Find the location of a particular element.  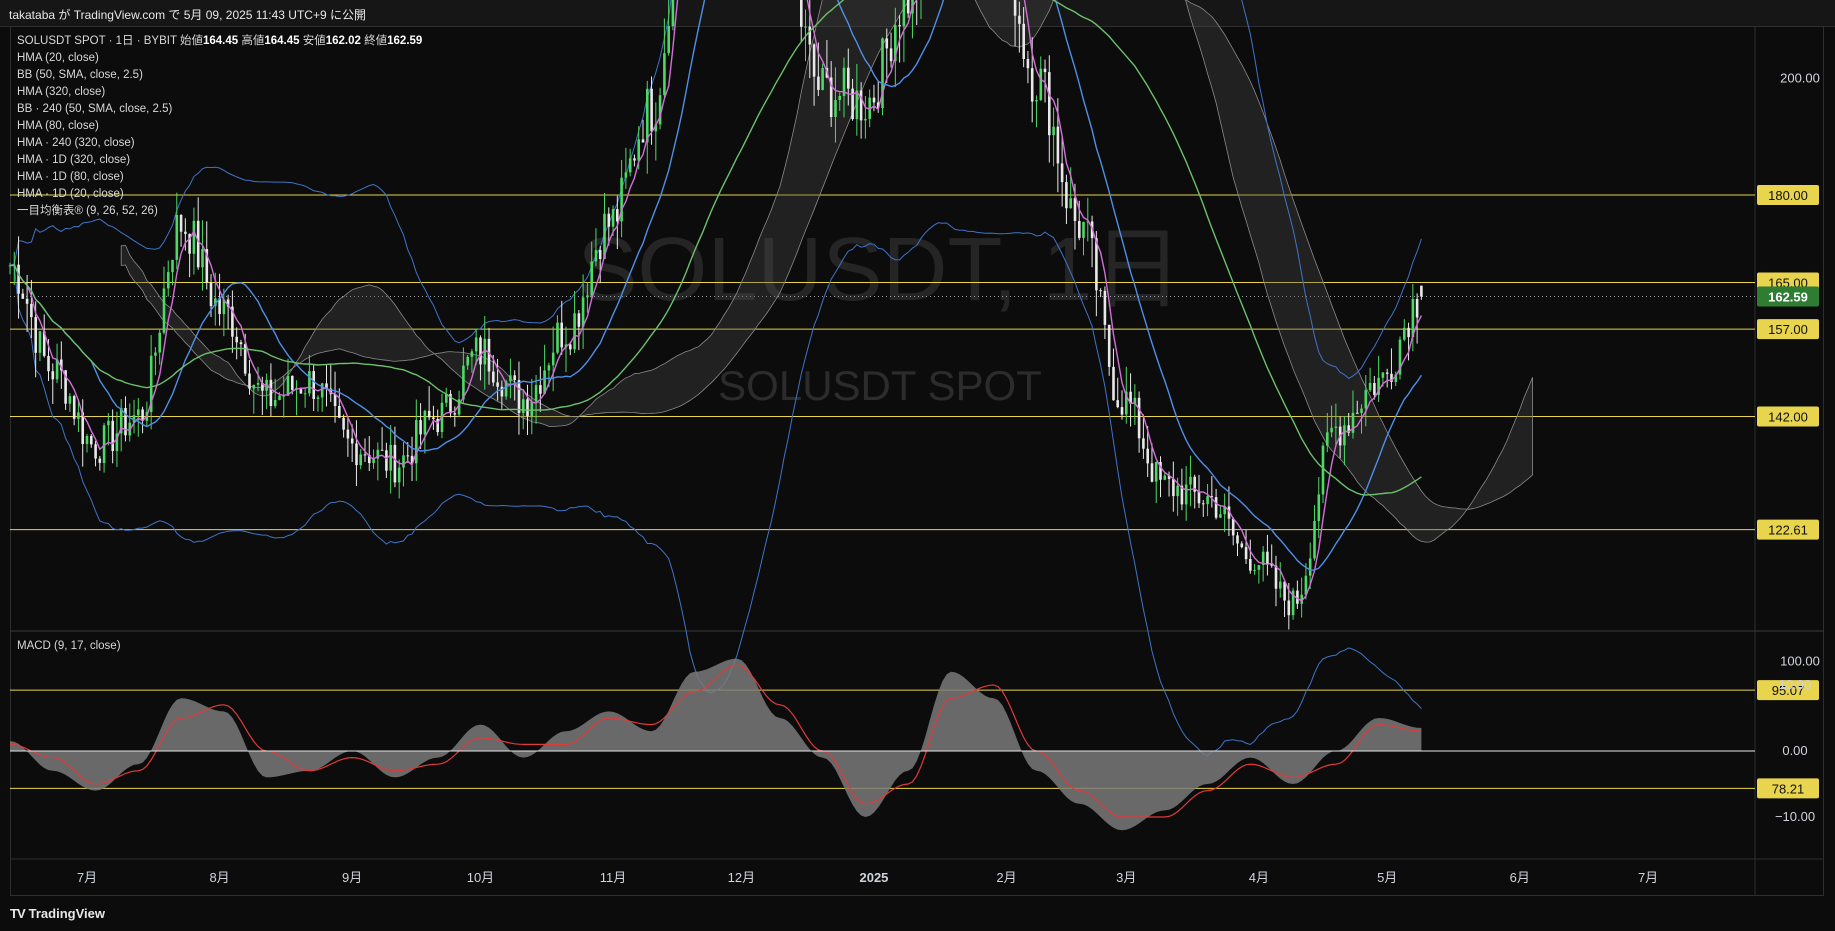

indicator-legend-item: HMA (320, close) is located at coordinates (219, 92).